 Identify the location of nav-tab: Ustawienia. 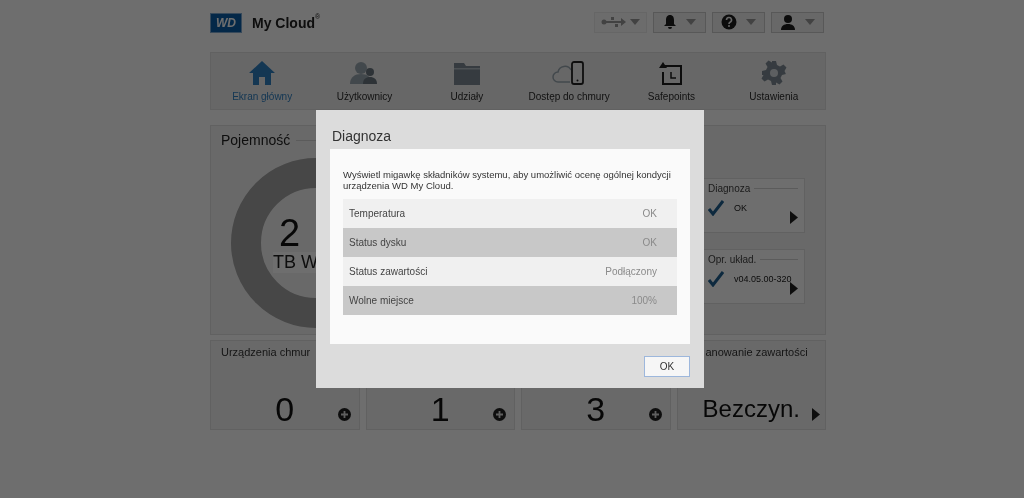
(773, 81).